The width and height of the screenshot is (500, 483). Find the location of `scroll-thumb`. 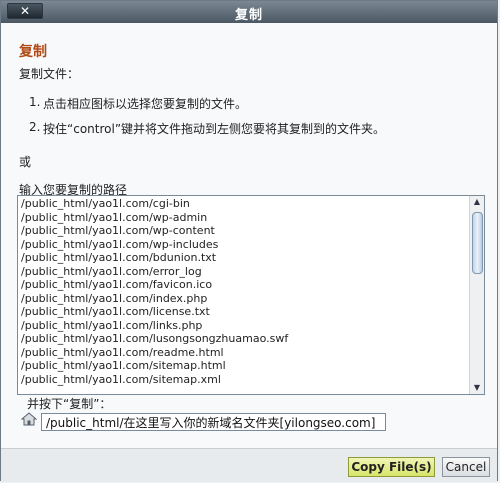

scroll-thumb is located at coordinates (477, 243).